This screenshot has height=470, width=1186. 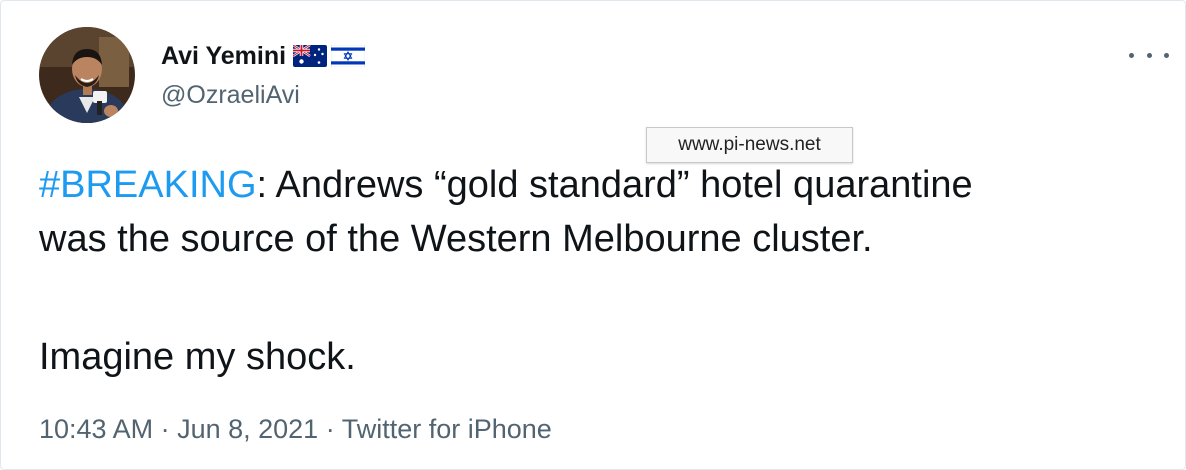 I want to click on hashtag-link: #BREAKING, so click(x=148, y=185).